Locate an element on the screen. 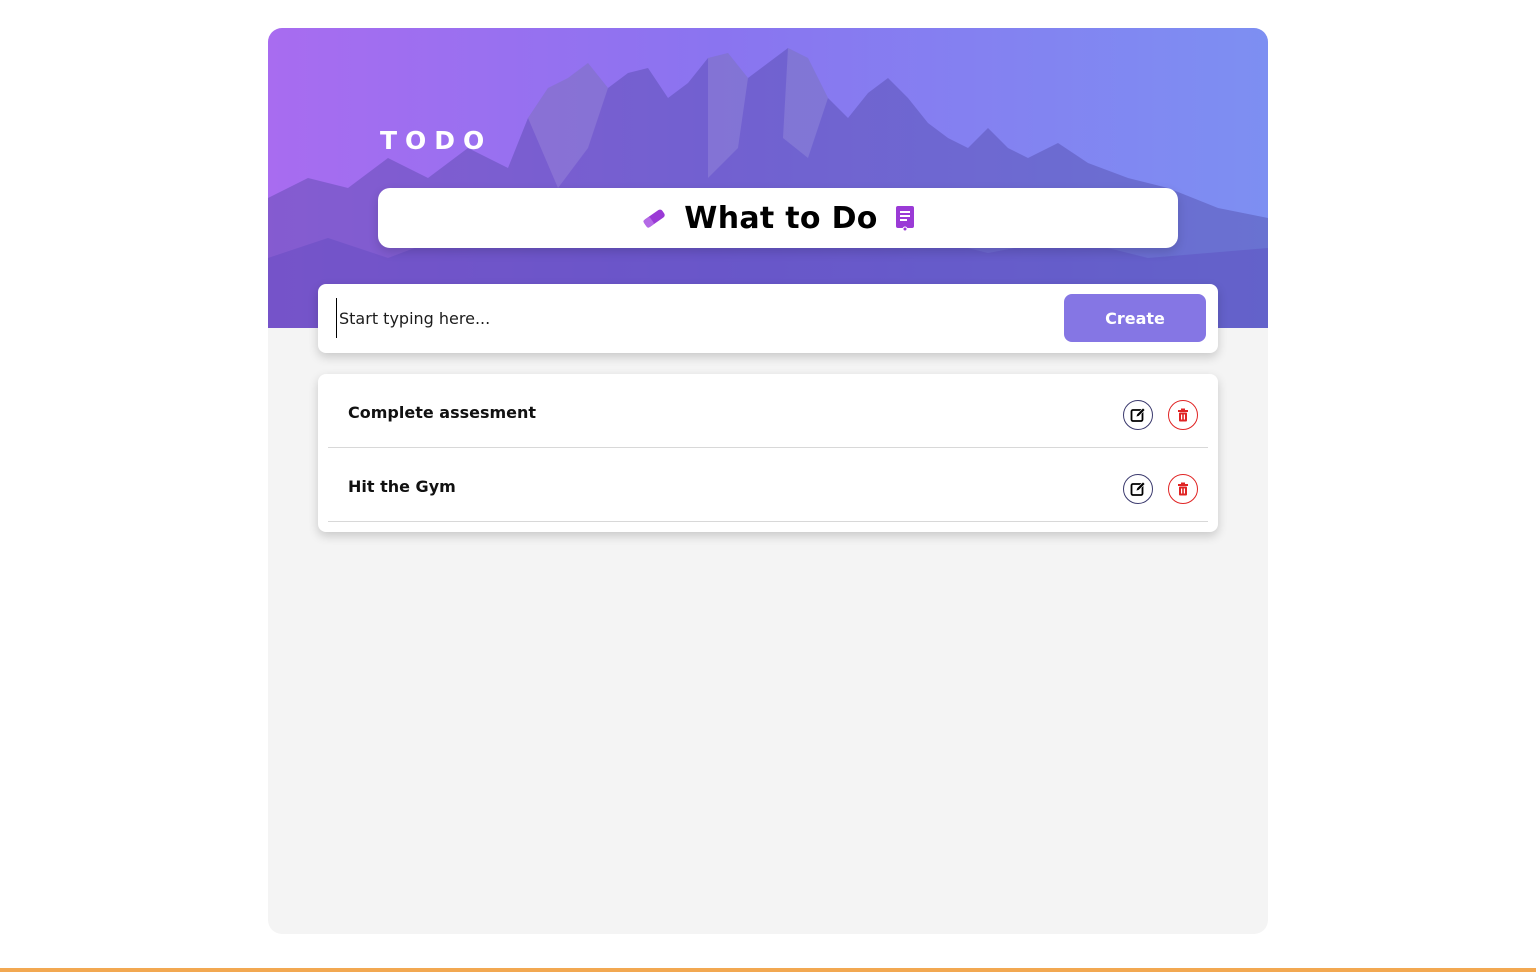 The height and width of the screenshot is (972, 1536). todo-item-text: Complete assesment is located at coordinates (442, 412).